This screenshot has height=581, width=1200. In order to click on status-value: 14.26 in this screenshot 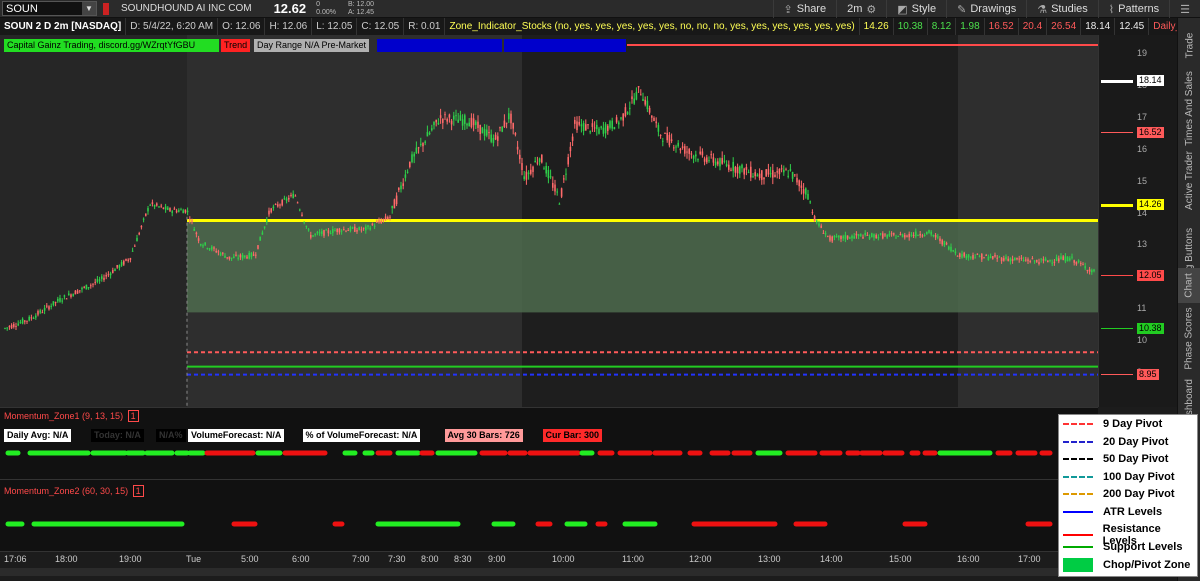, I will do `click(877, 26)`.